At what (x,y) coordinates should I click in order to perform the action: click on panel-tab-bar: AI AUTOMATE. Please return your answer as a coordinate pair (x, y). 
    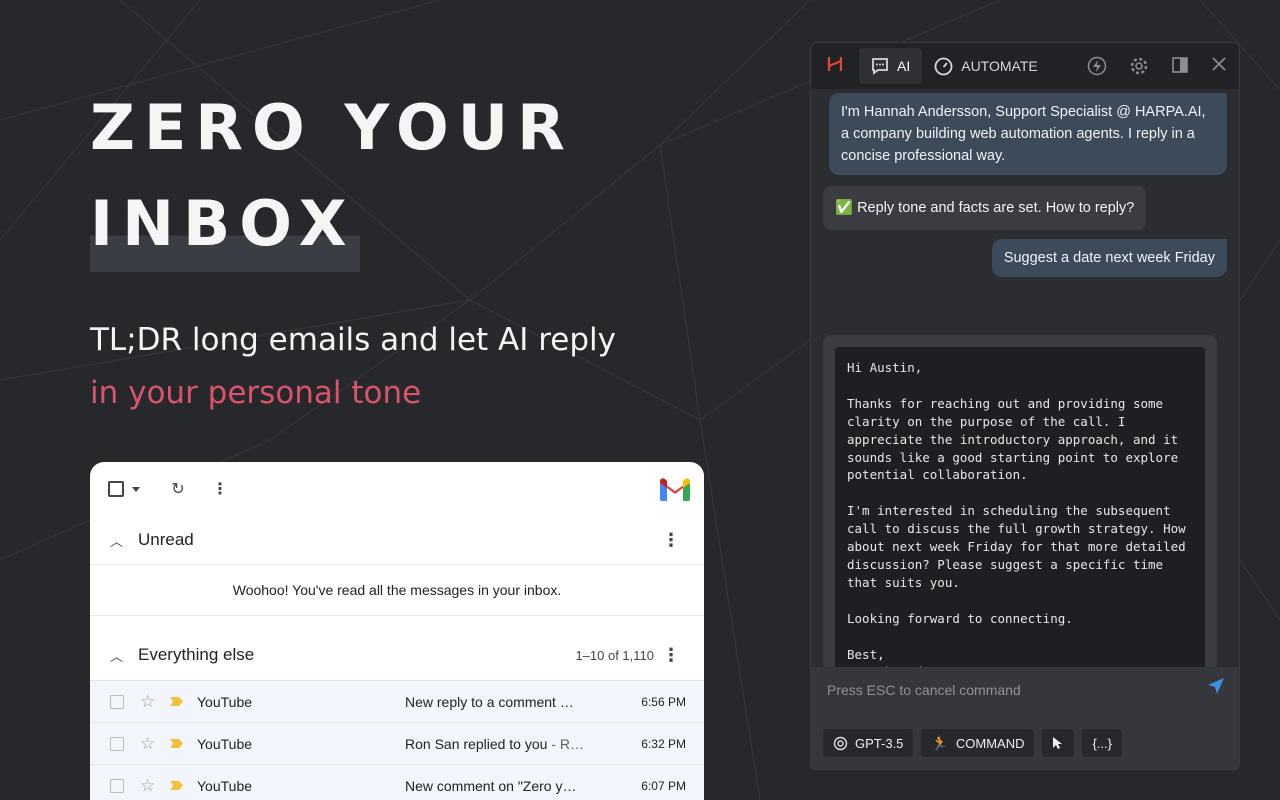
    Looking at the image, I should click on (1025, 66).